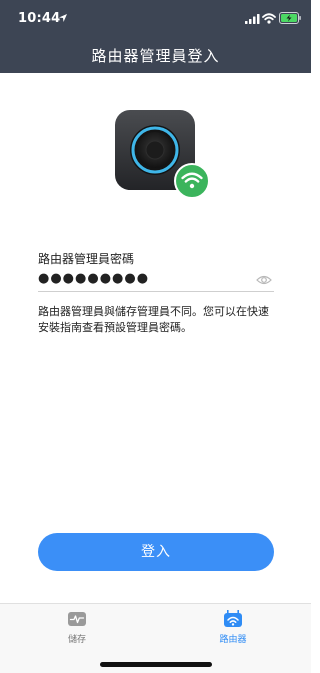 Image resolution: width=320 pixels, height=673 pixels. Describe the element at coordinates (233, 618) in the screenshot. I see `router-tab-icon` at that location.